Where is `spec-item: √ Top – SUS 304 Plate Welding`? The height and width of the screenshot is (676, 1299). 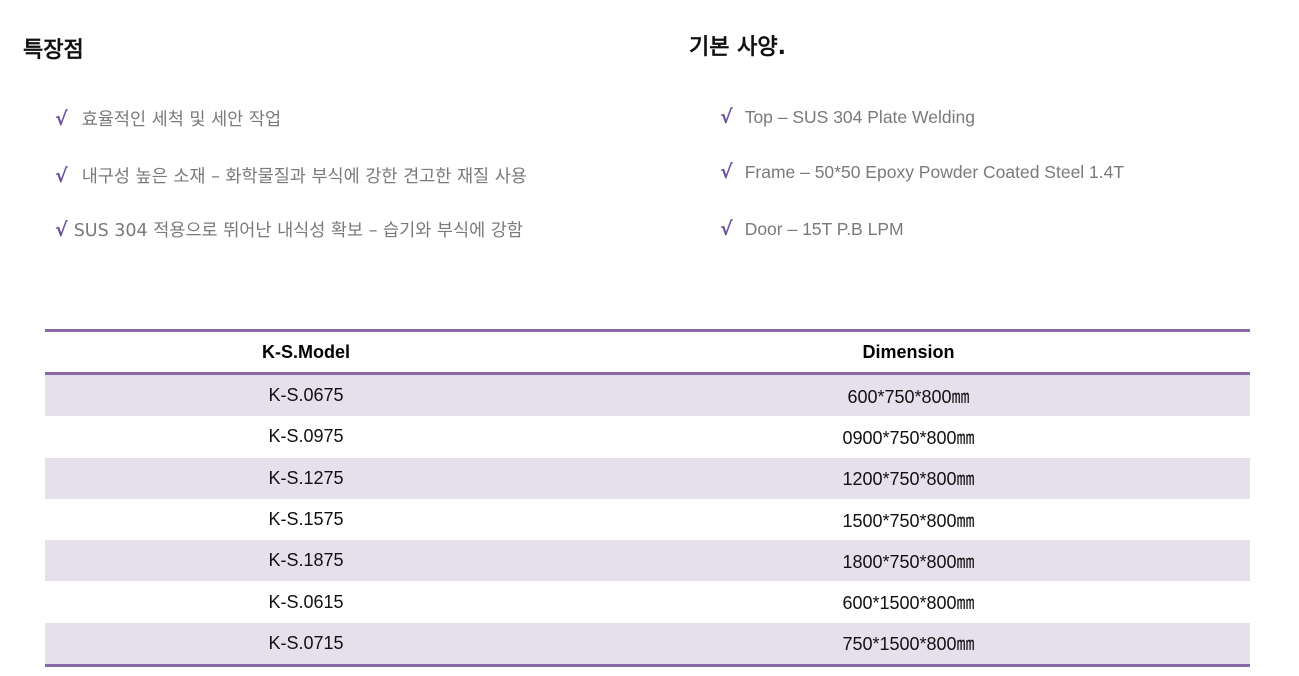 spec-item: √ Top – SUS 304 Plate Welding is located at coordinates (847, 118).